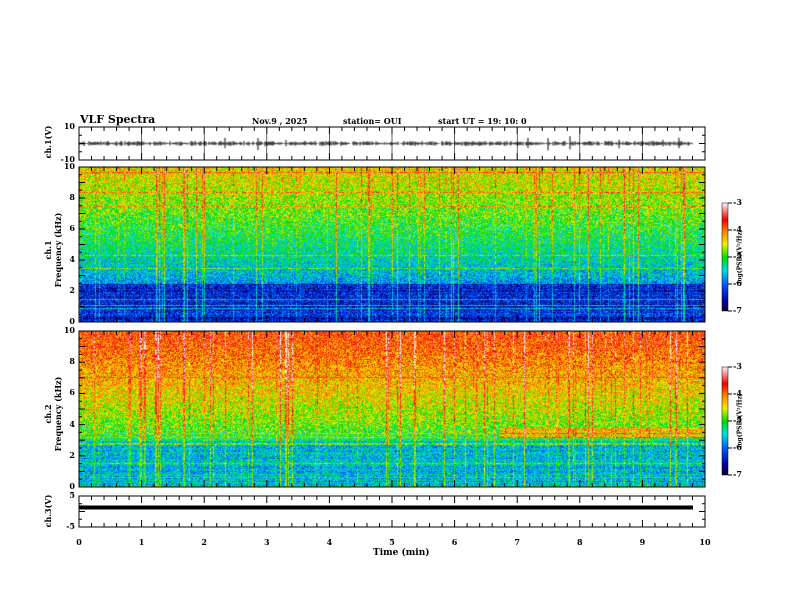 The height and width of the screenshot is (612, 792). I want to click on x-tick-label: 8, so click(580, 542).